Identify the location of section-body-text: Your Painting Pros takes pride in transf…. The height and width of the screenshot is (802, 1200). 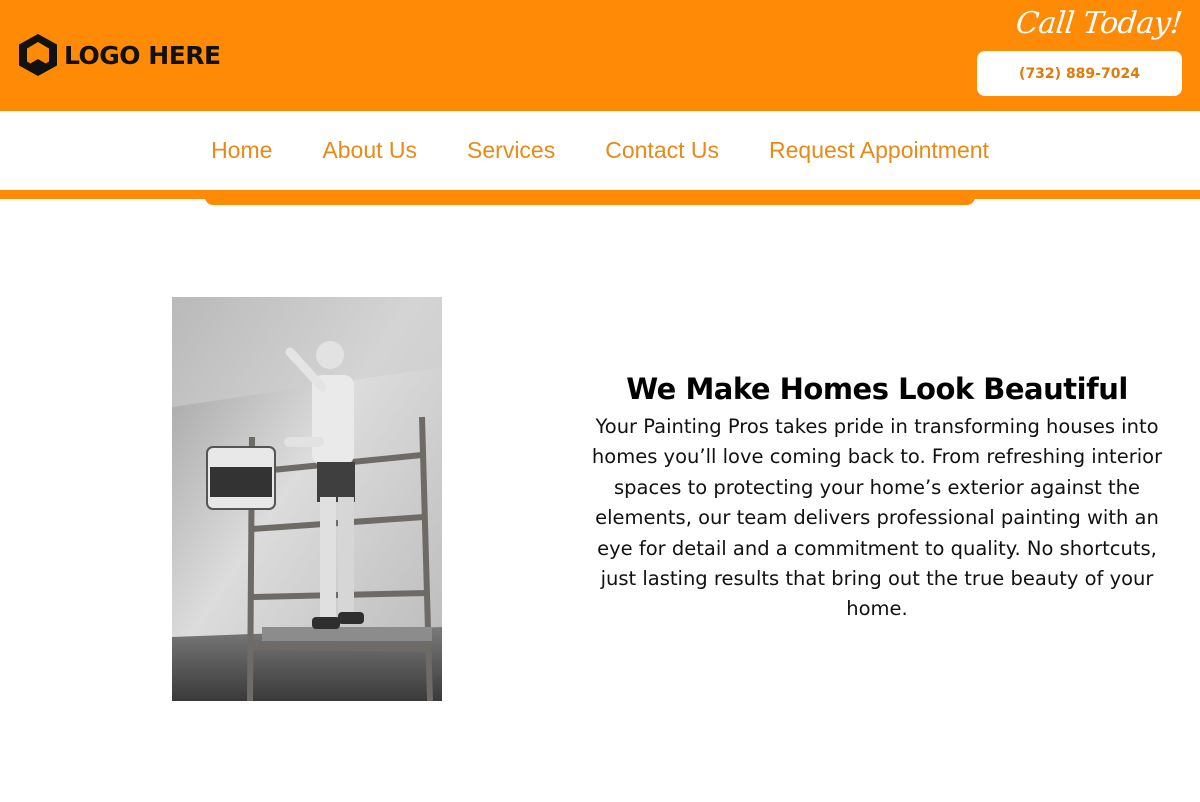
(877, 518).